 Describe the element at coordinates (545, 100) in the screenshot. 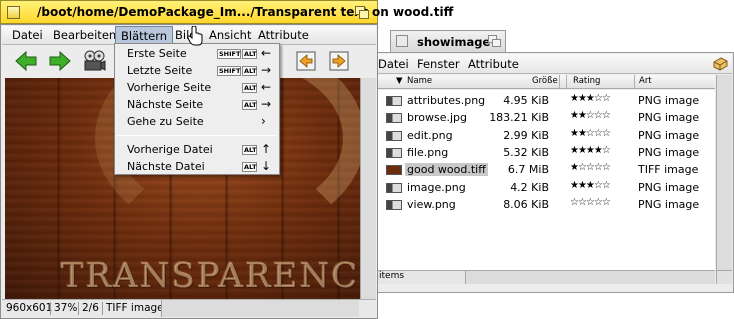

I see `file-row: attributes.png 4.95 KiB ★★★☆☆ PNG image` at that location.